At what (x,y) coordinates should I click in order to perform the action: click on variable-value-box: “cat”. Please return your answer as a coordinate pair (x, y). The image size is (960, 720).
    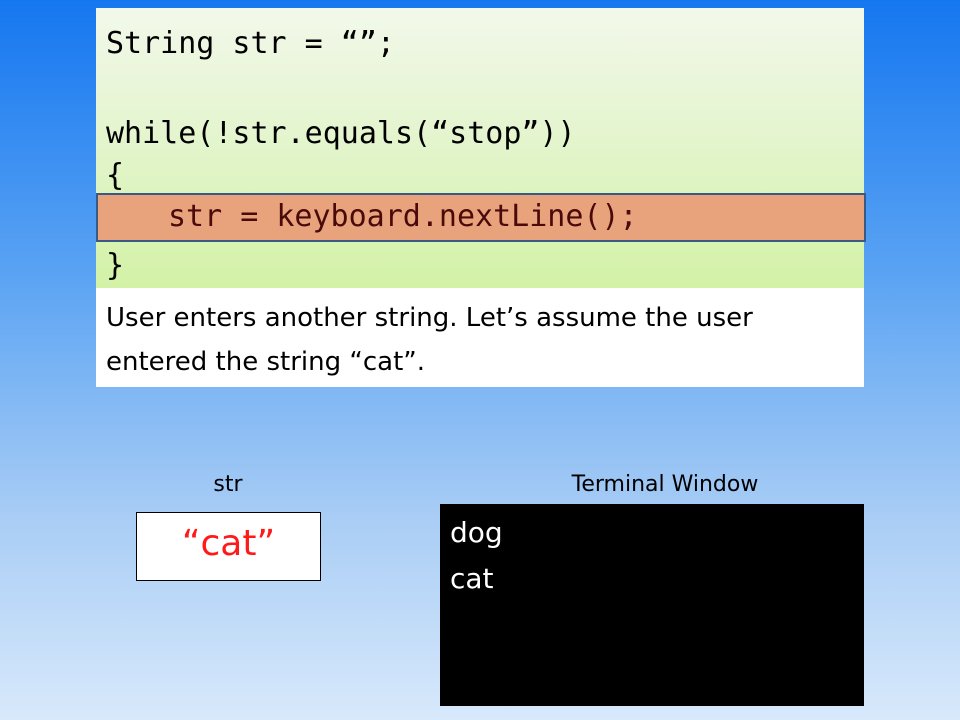
    Looking at the image, I should click on (228, 546).